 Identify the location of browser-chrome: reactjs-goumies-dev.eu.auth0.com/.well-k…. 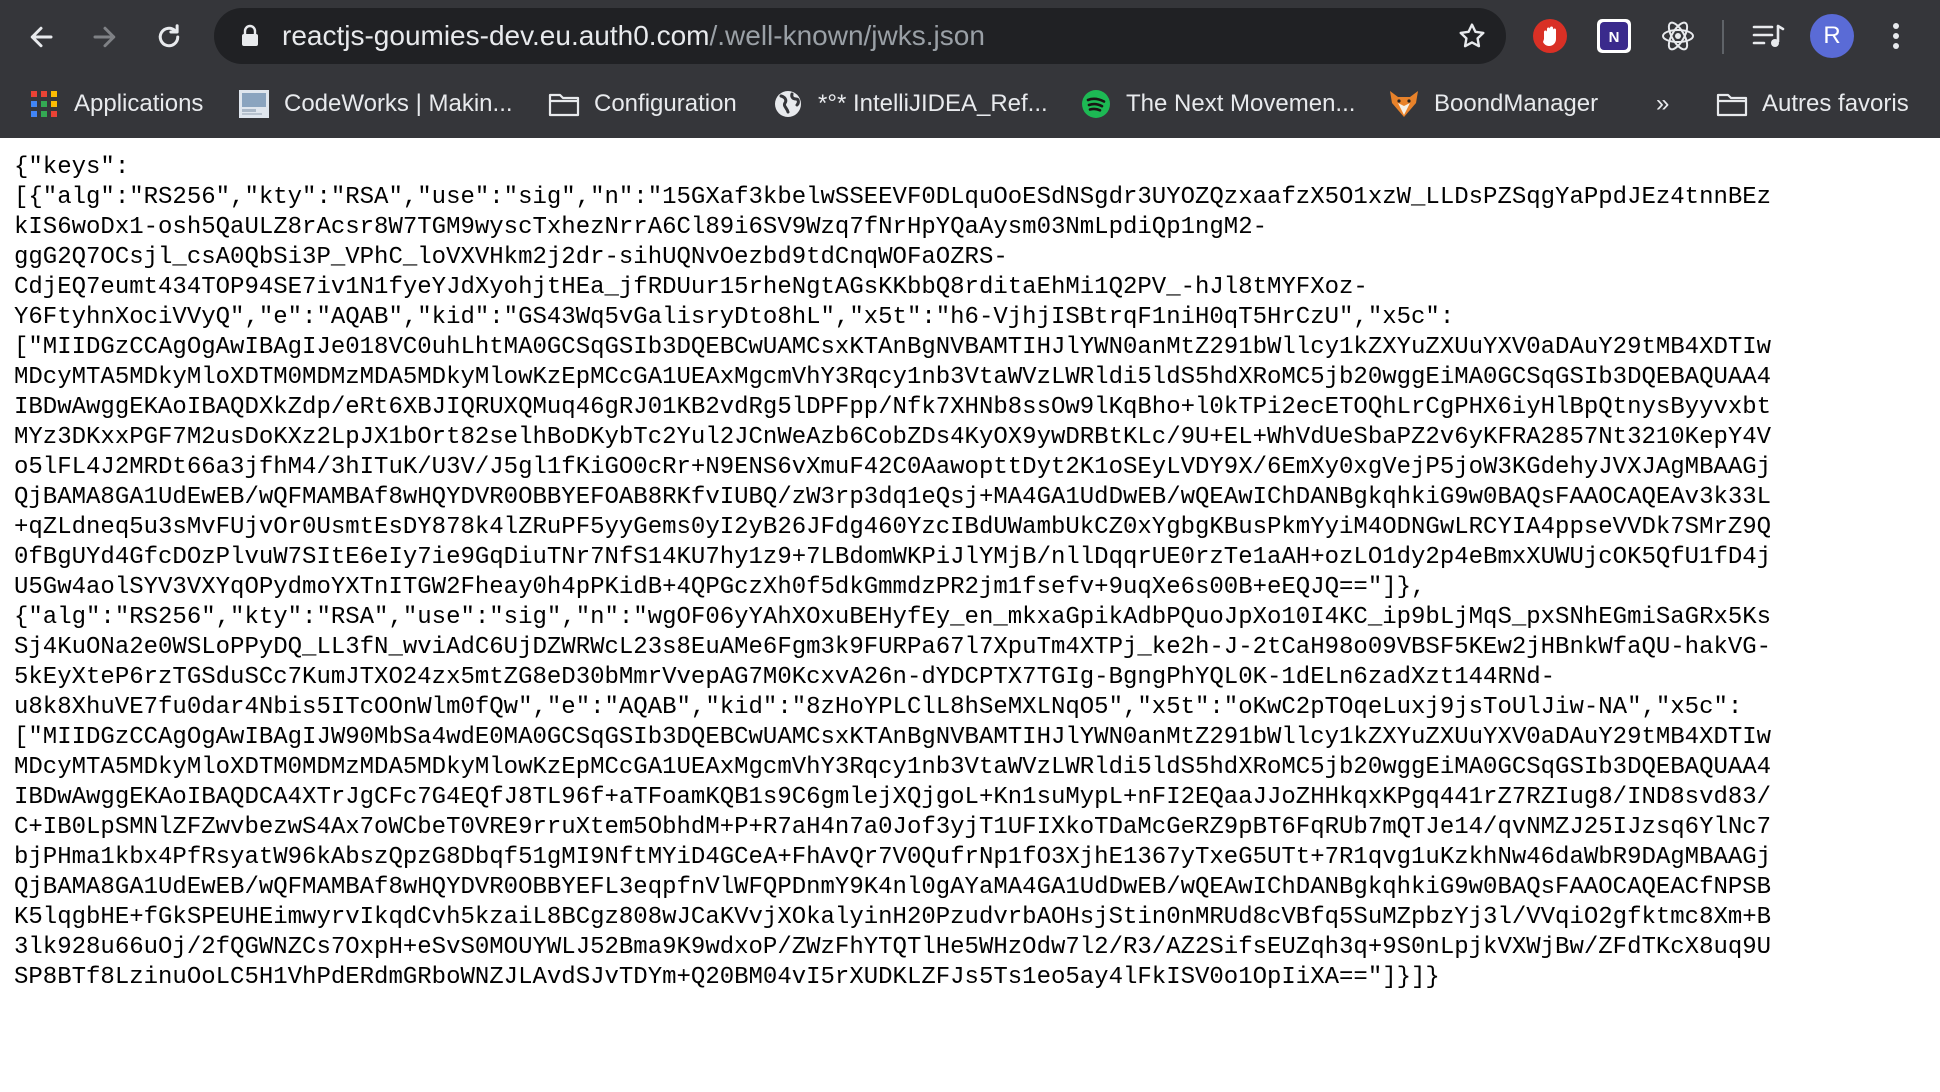
(970, 69).